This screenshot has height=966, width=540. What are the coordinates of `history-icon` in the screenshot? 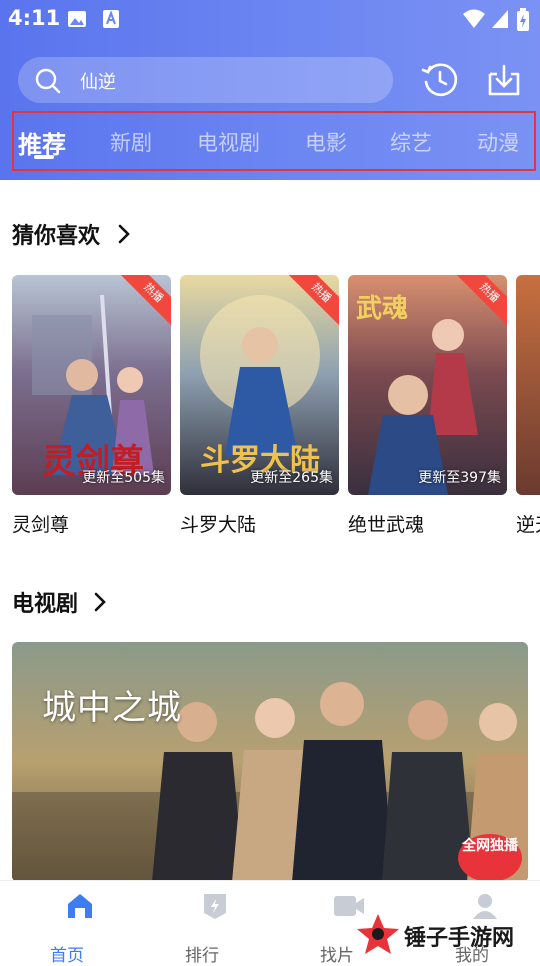 It's located at (439, 80).